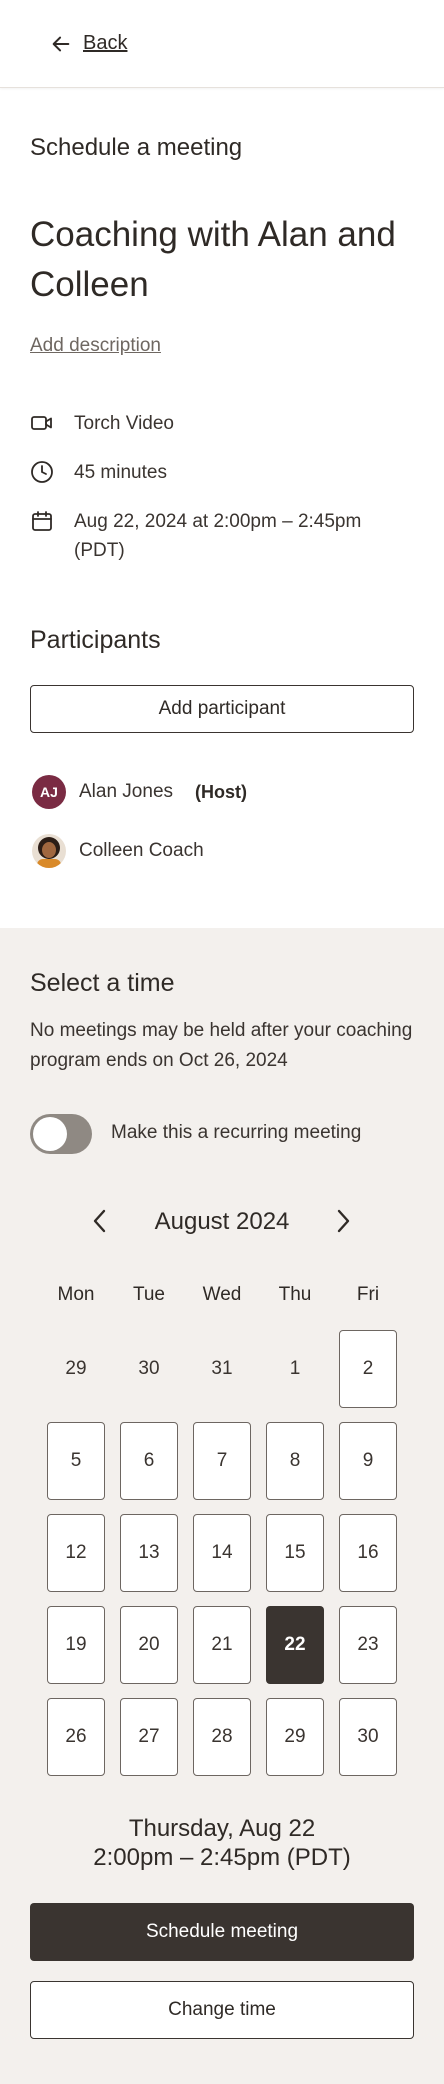  I want to click on calendar-day: 26, so click(76, 1737).